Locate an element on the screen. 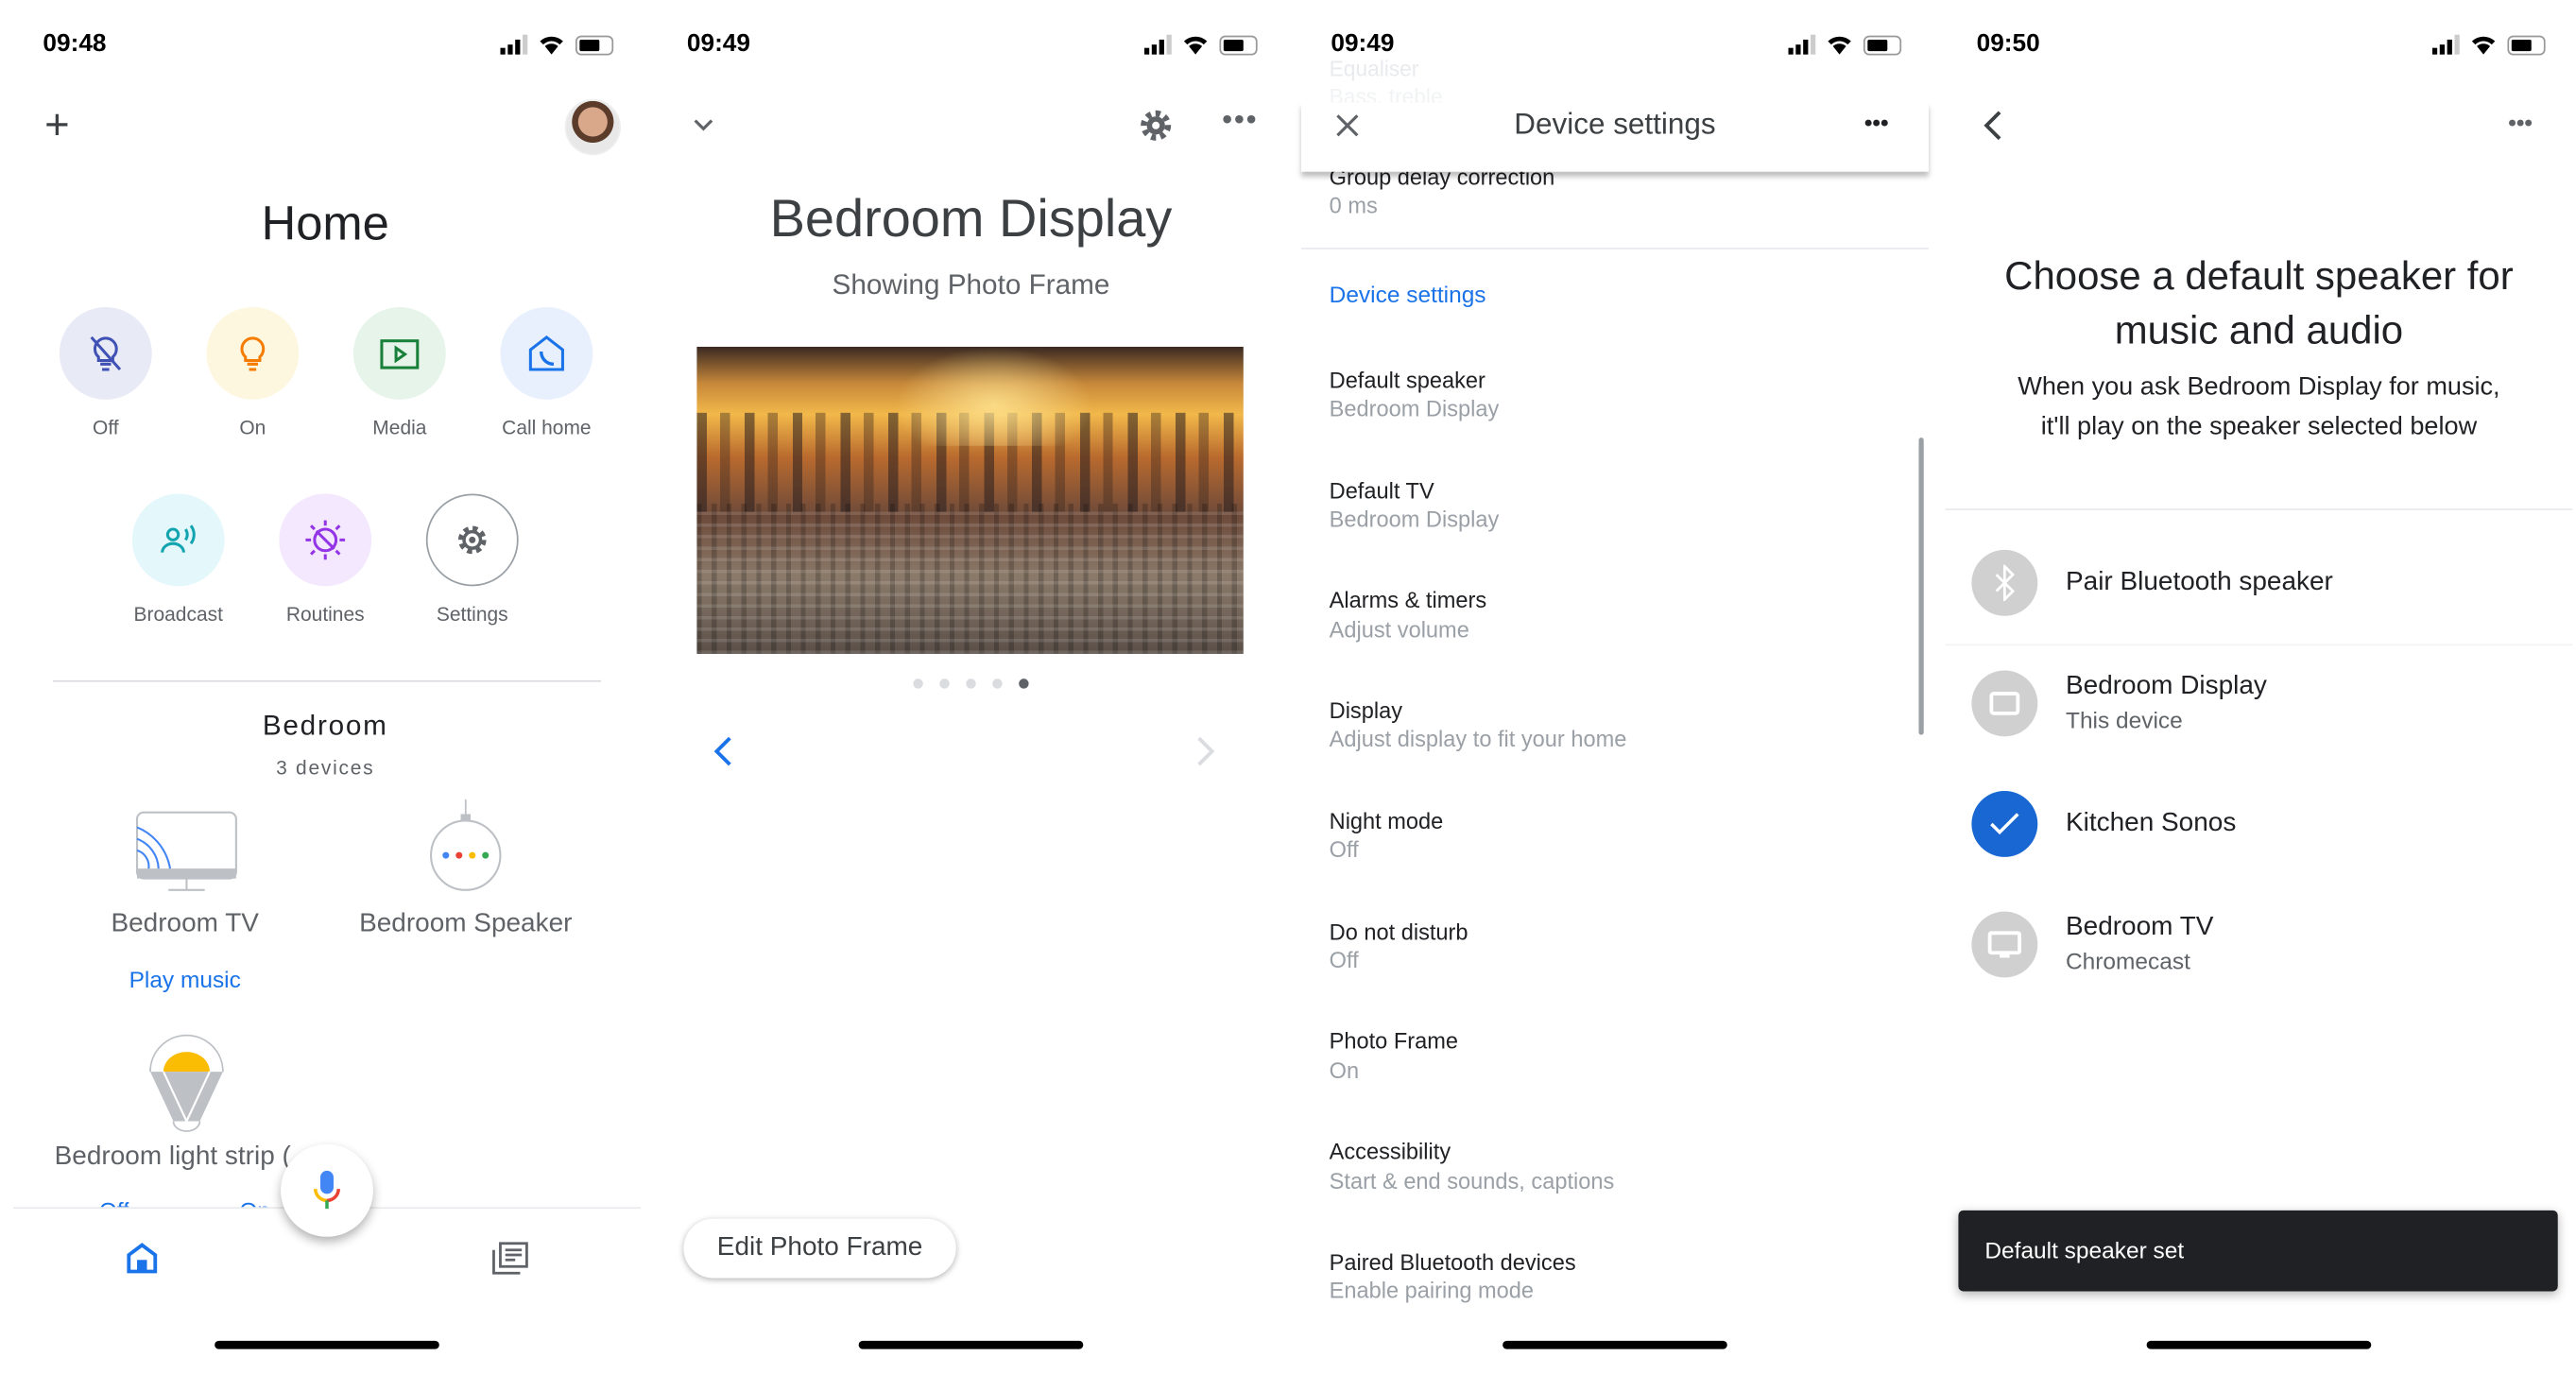 Image resolution: width=2576 pixels, height=1374 pixels. edit-photo-frame-button: Edit Photo Frame is located at coordinates (819, 1248).